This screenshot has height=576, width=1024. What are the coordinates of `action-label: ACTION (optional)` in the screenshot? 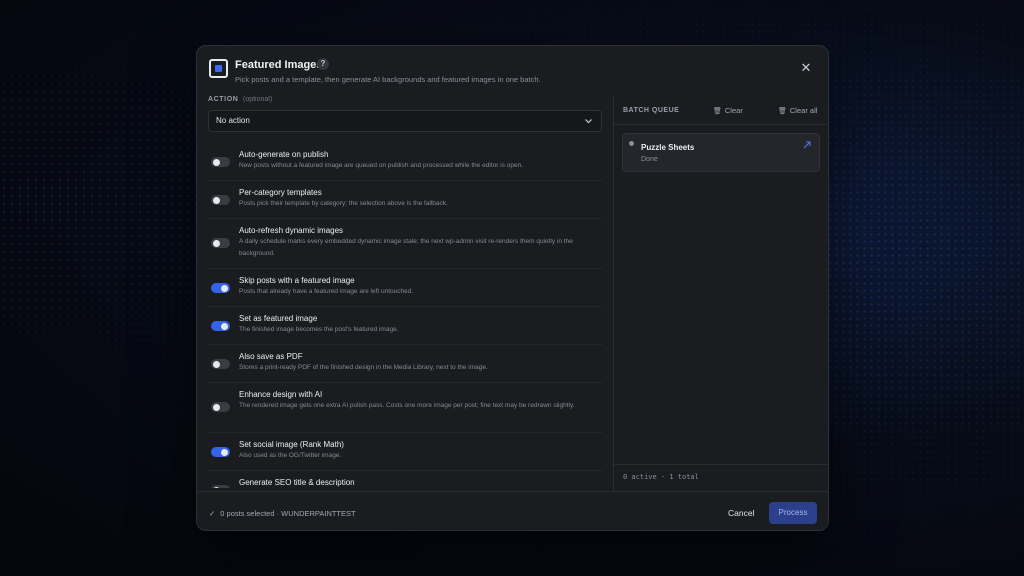 It's located at (240, 99).